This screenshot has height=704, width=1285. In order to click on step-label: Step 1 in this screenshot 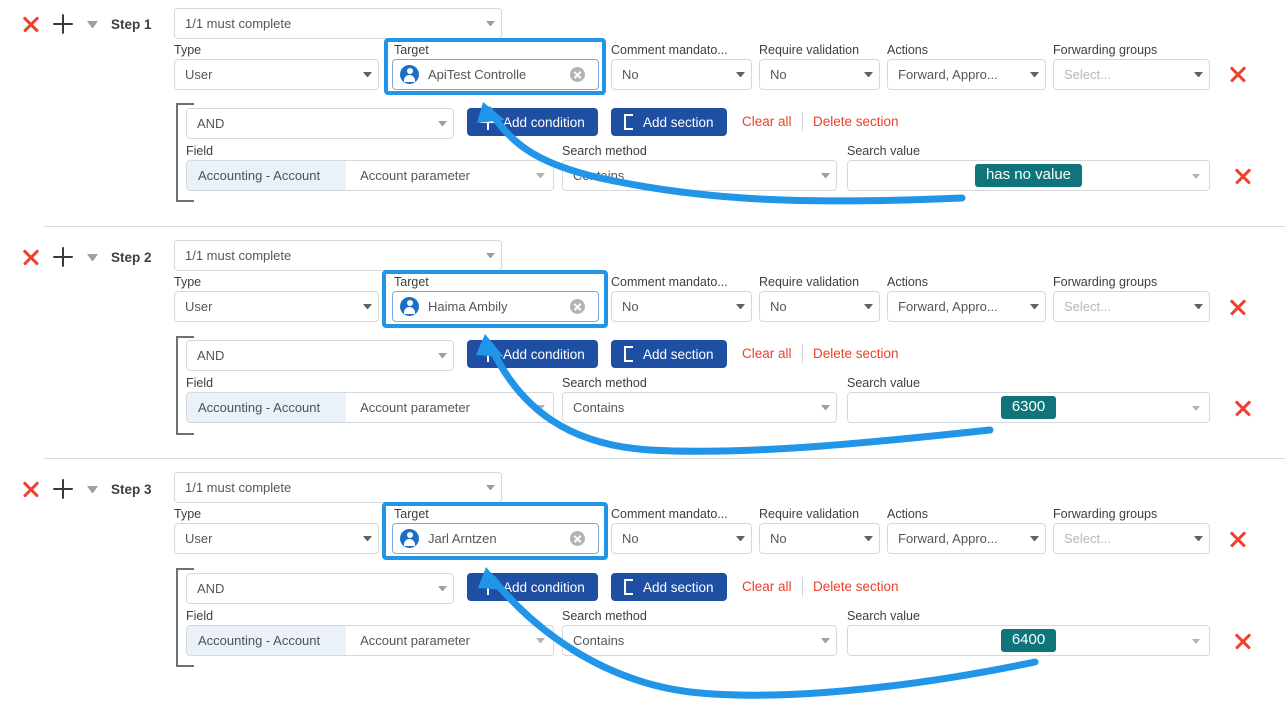, I will do `click(131, 24)`.